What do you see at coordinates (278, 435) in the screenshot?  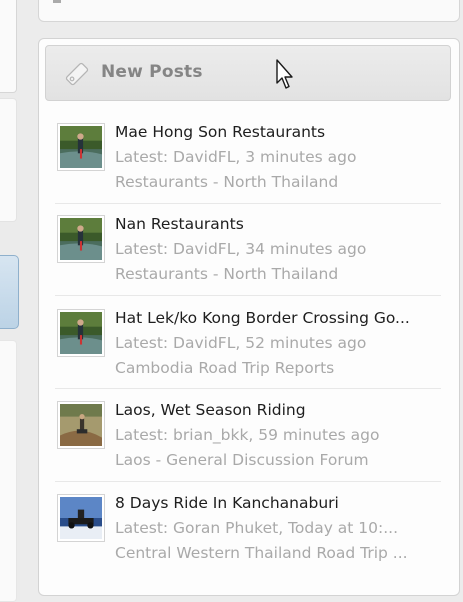 I see `post-latest: Latest: brian_bkk, 59 minutes ago` at bounding box center [278, 435].